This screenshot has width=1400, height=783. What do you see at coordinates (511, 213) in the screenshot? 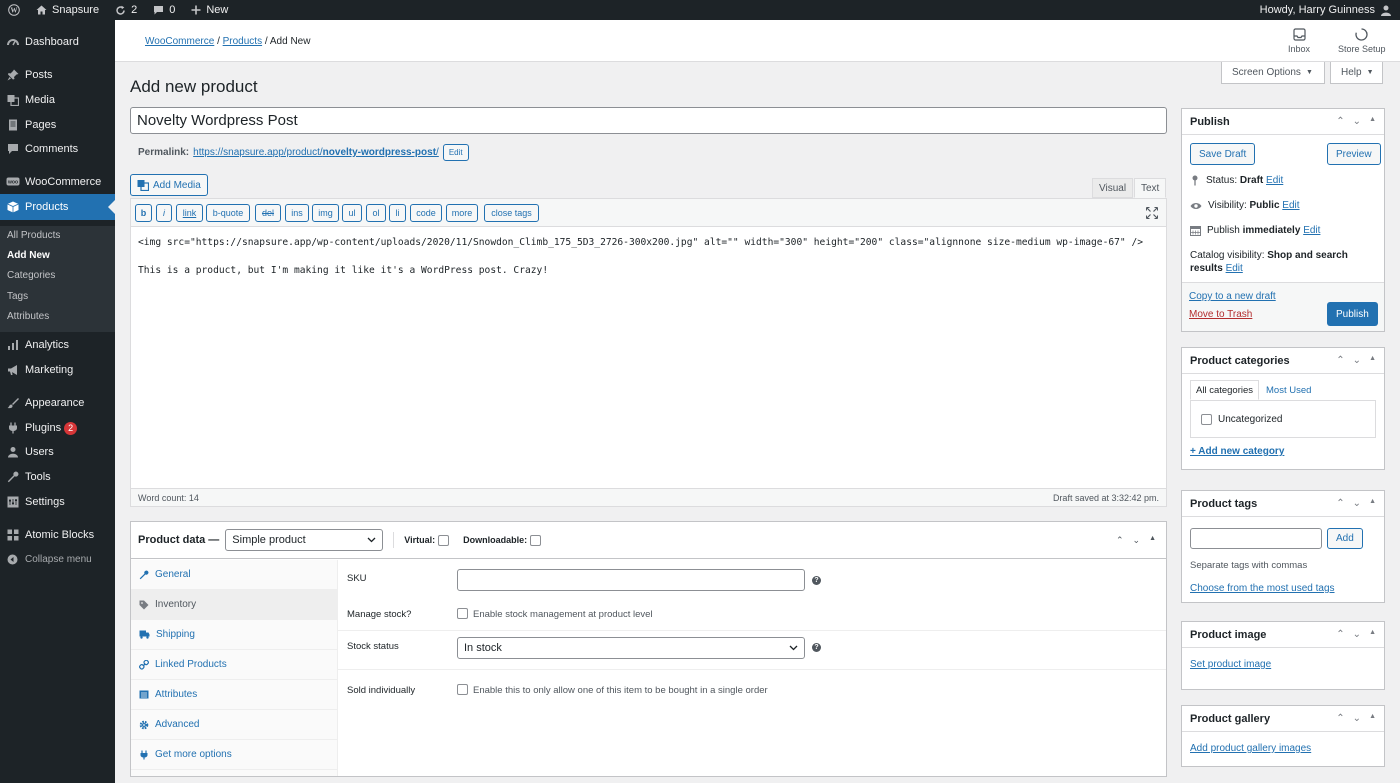
I see `quicktag-close-tags-button: close tags` at bounding box center [511, 213].